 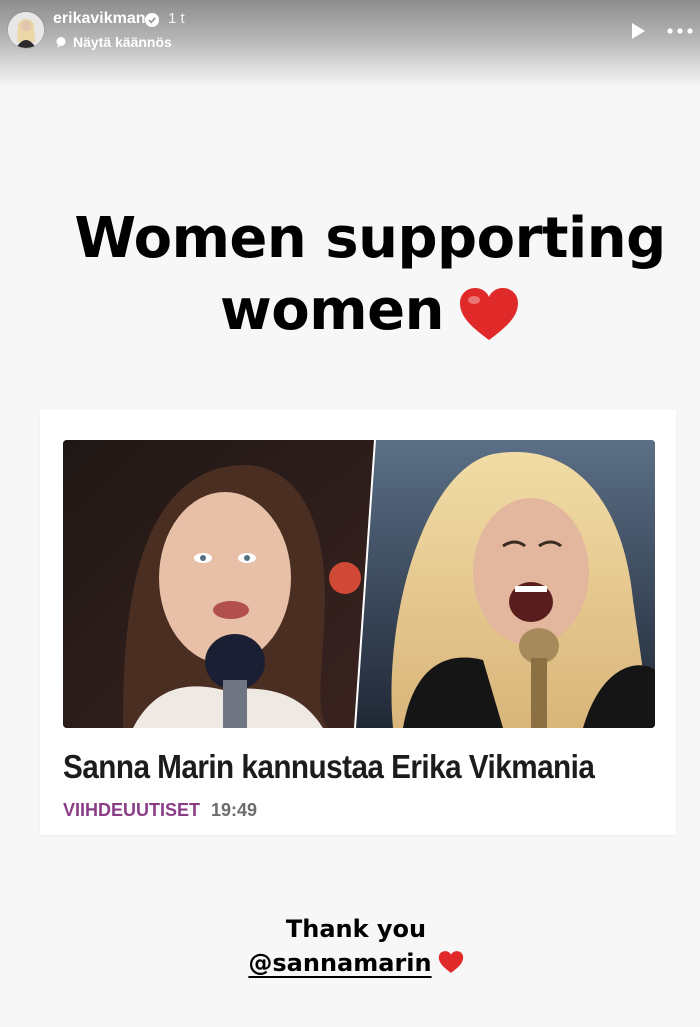 What do you see at coordinates (680, 31) in the screenshot?
I see `more-icon` at bounding box center [680, 31].